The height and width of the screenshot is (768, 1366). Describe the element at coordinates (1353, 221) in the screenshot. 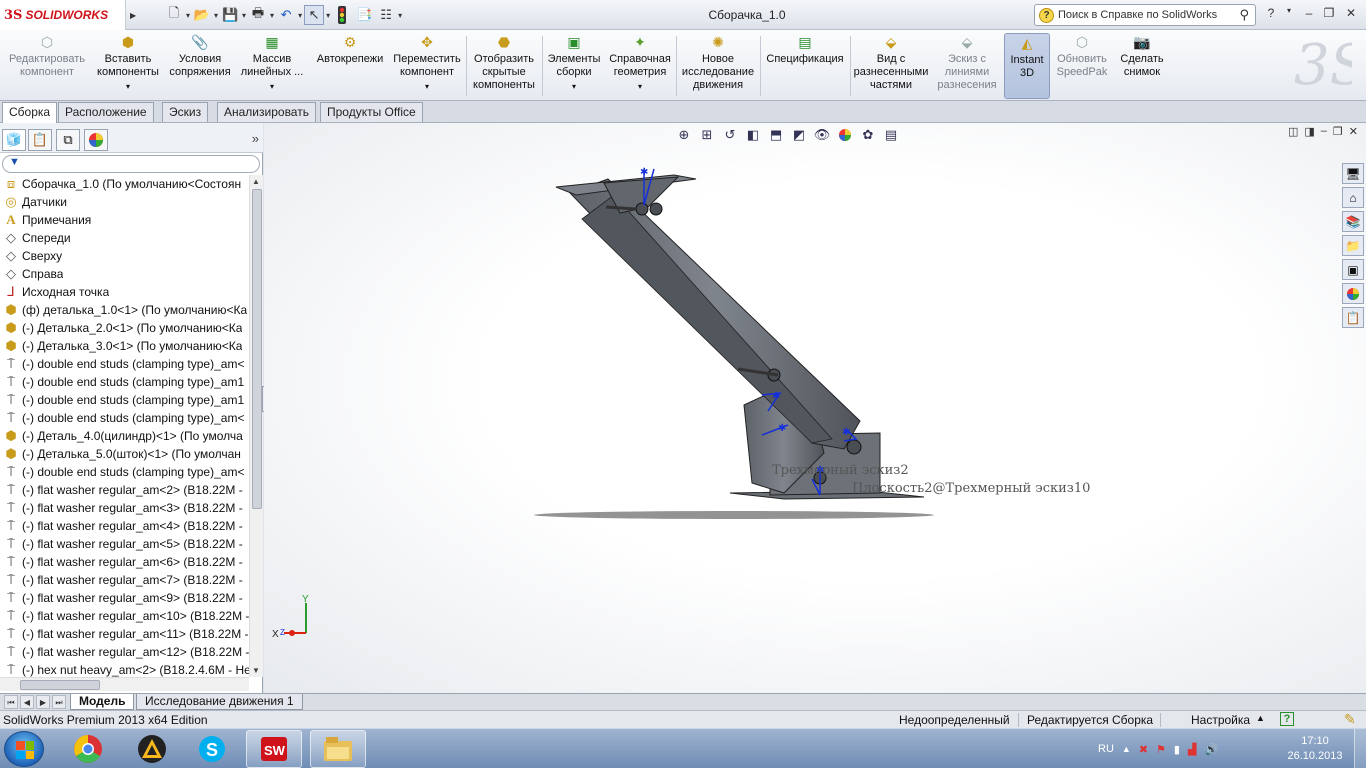

I see `design-library-icon: 📚` at that location.